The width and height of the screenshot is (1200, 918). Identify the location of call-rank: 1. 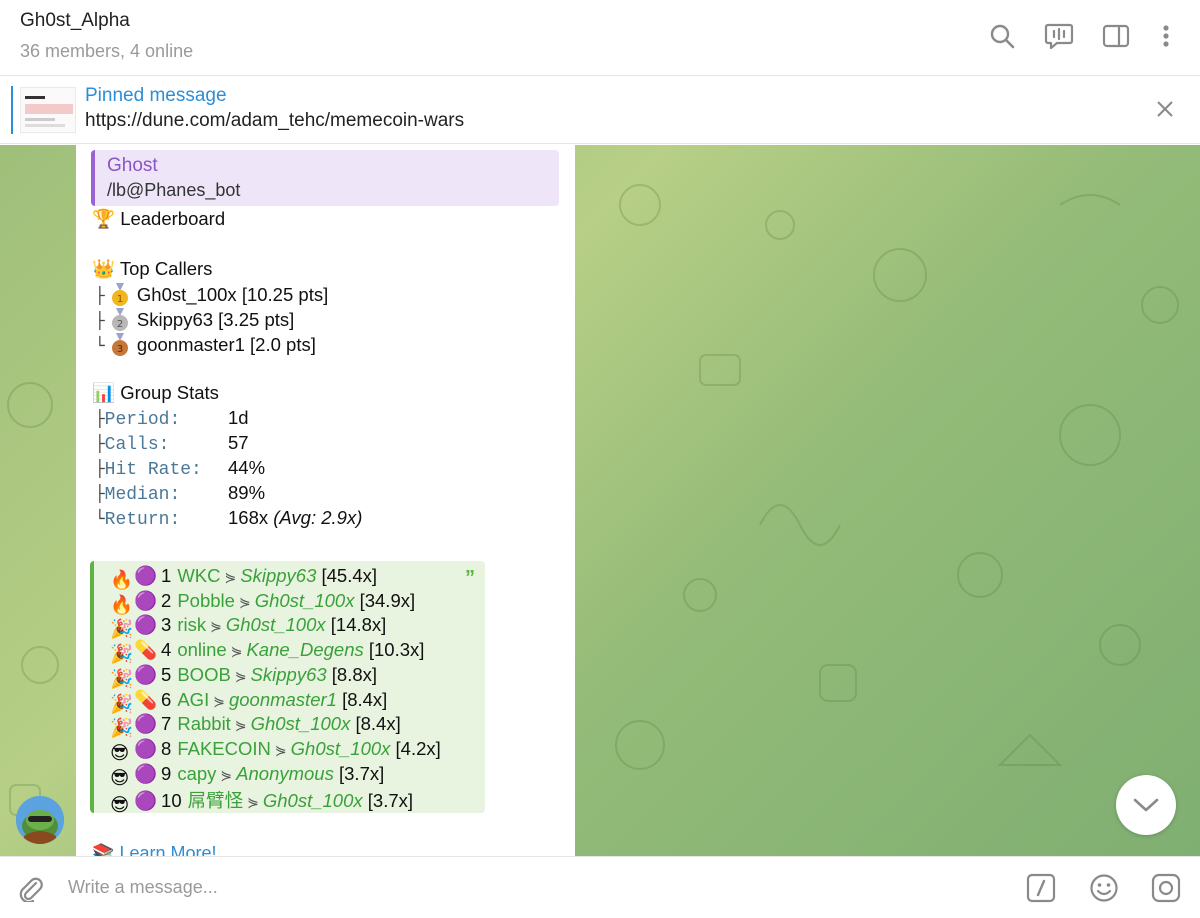
(166, 575).